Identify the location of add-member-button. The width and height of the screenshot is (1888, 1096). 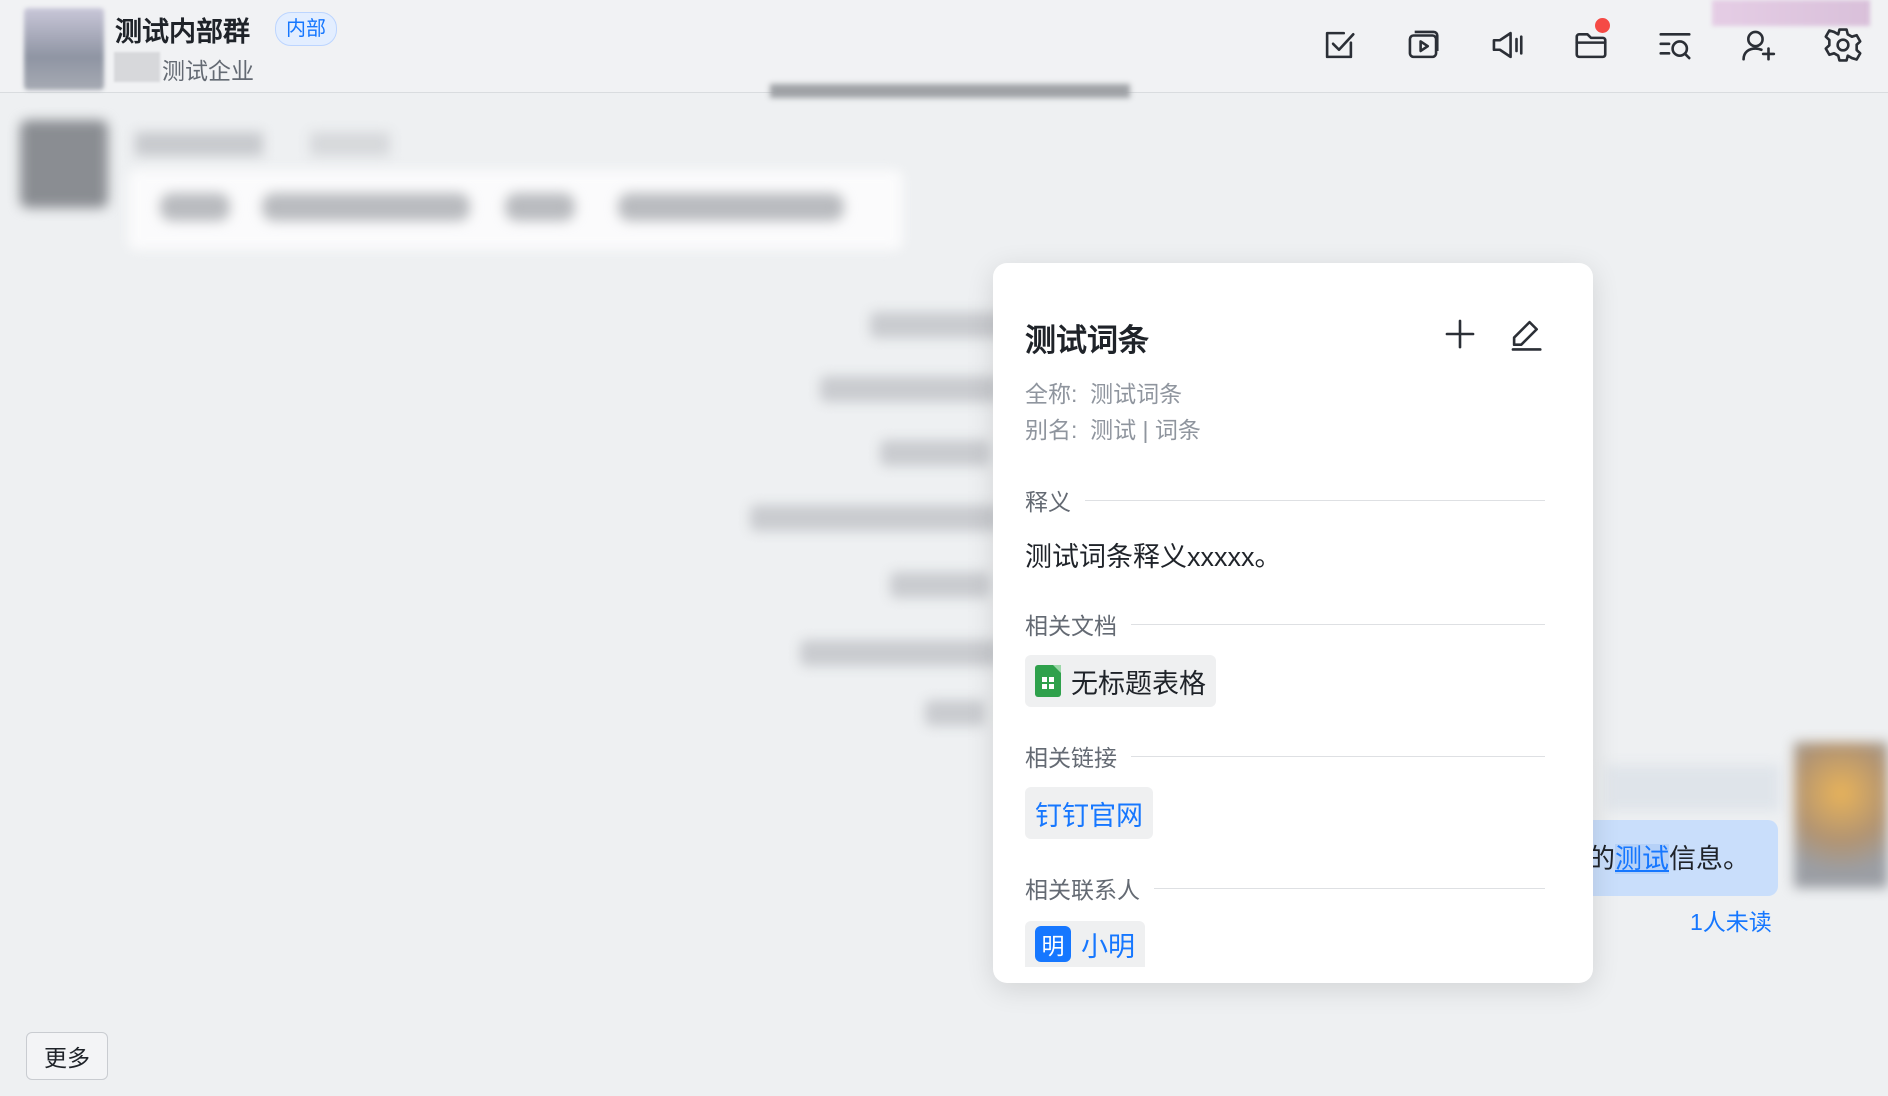
(1759, 45).